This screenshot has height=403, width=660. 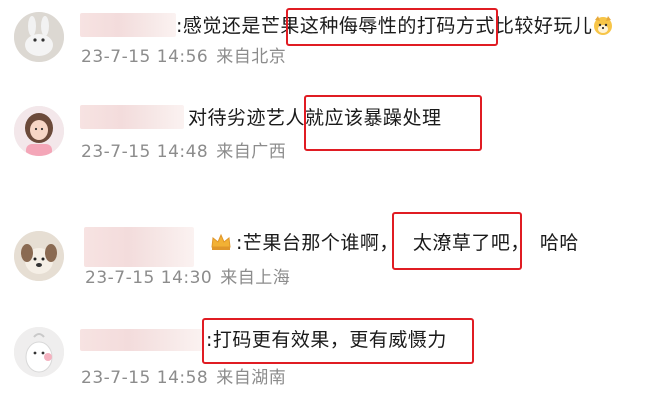 I want to click on comment-time: 23-7-15 14:58, so click(x=145, y=378).